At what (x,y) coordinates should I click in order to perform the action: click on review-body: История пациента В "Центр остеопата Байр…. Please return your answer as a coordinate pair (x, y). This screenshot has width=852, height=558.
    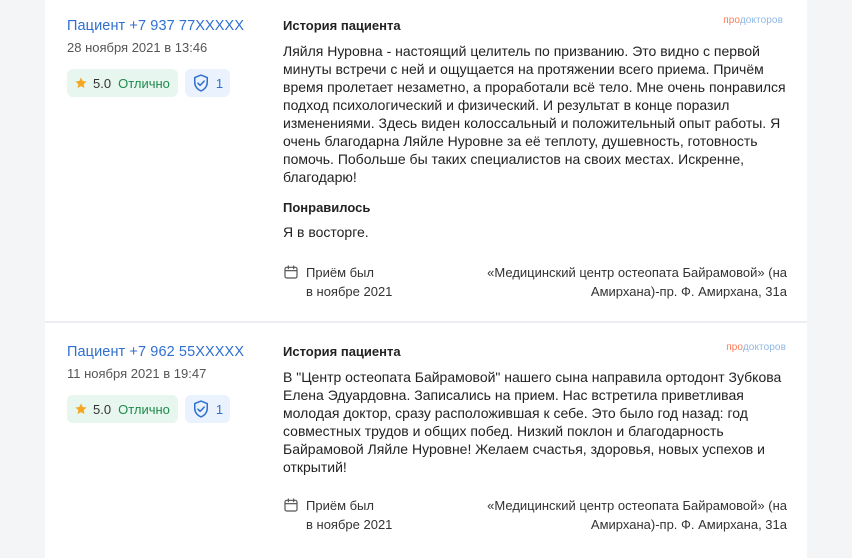
    Looking at the image, I should click on (535, 410).